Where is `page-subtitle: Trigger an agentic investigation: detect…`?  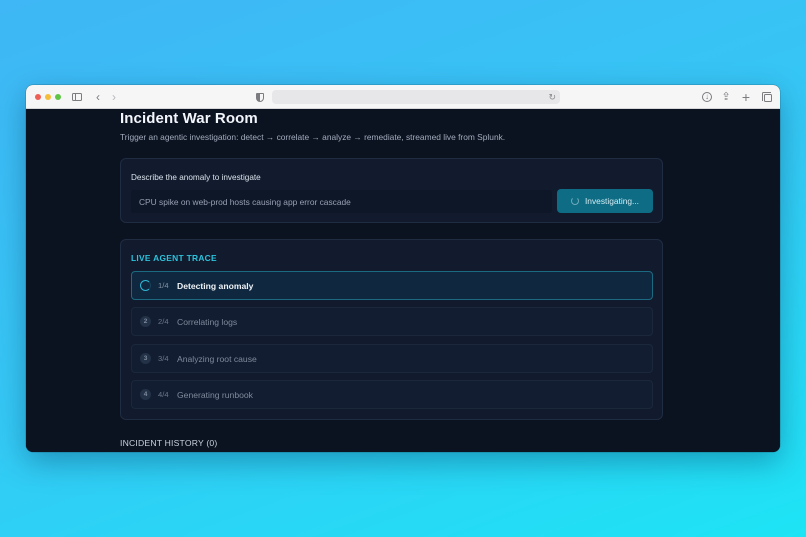 page-subtitle: Trigger an agentic investigation: detect… is located at coordinates (313, 137).